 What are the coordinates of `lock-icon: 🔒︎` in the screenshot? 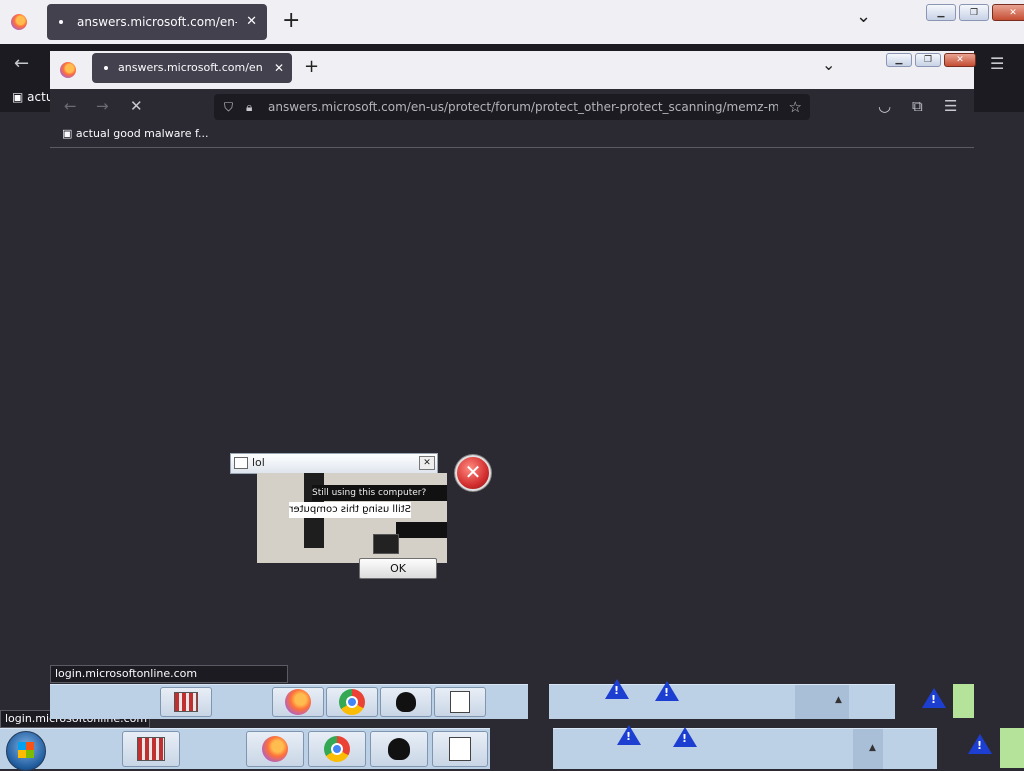 It's located at (249, 107).